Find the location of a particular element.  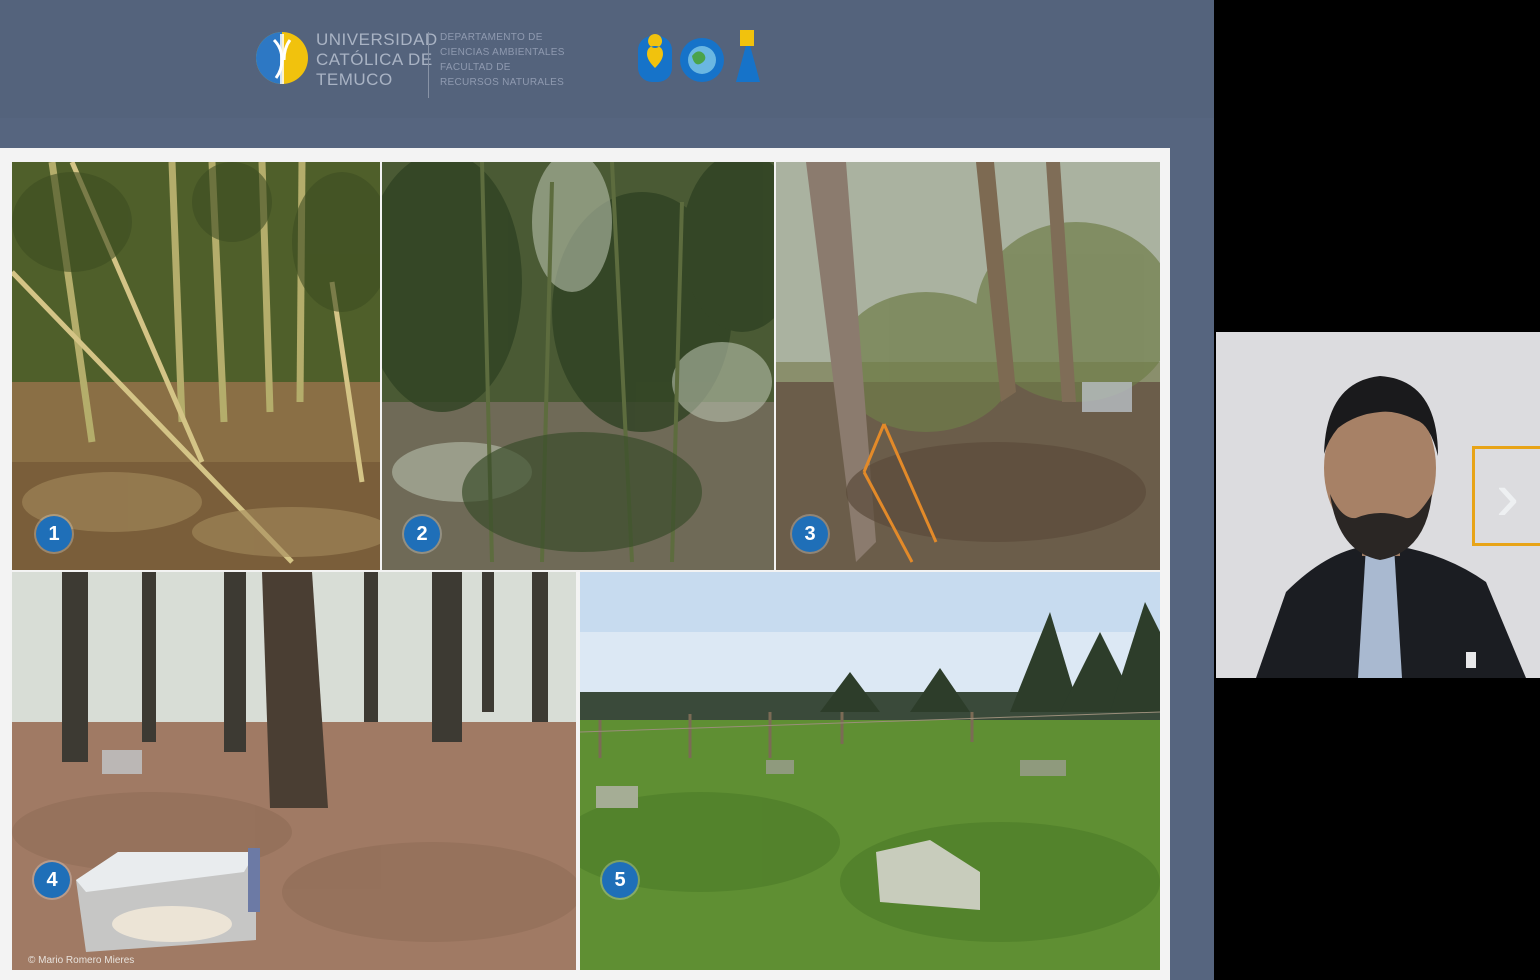

photo-number-badge: 3 is located at coordinates (810, 534).